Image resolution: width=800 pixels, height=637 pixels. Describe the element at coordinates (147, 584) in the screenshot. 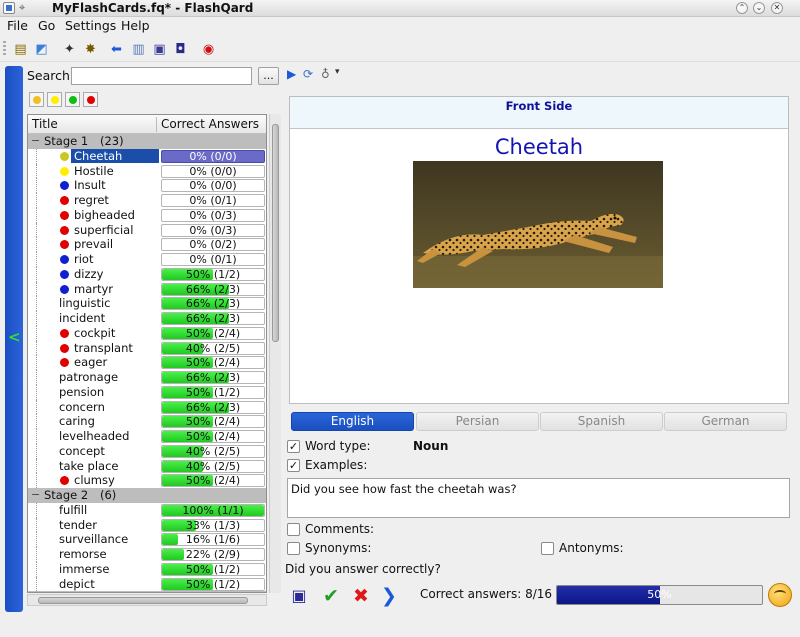

I see `card-row: depict 50% (1/2)` at that location.